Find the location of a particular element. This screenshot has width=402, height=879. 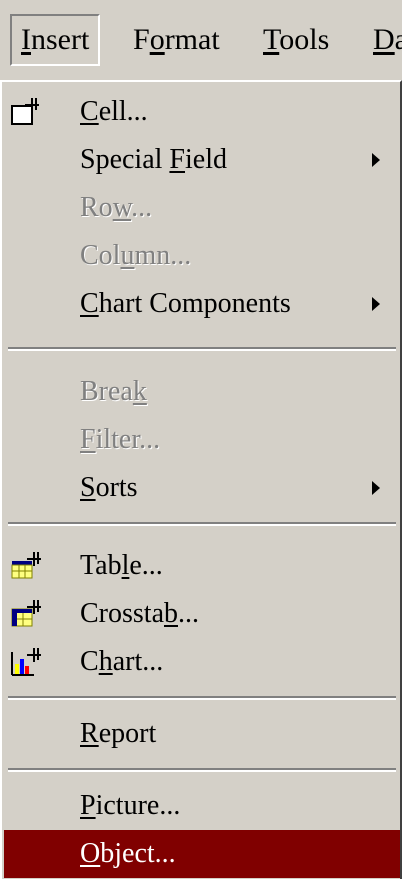

menu-item-label: Chart Components is located at coordinates (185, 303).